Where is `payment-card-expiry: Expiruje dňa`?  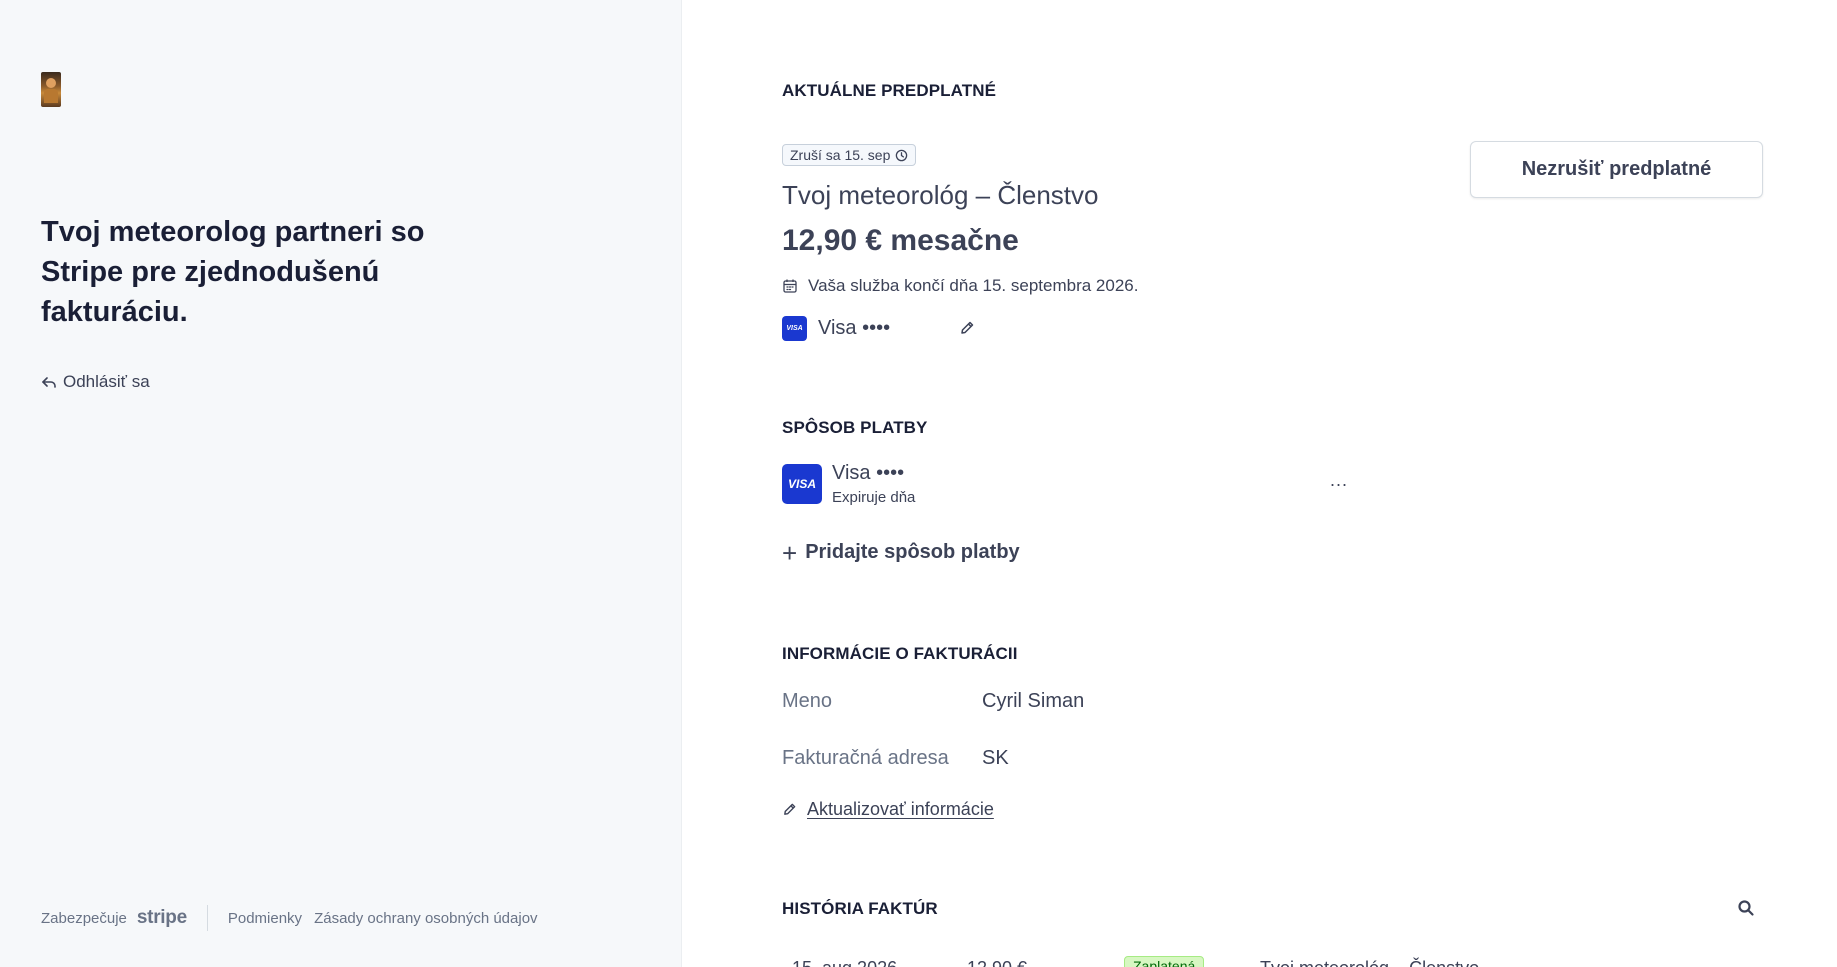
payment-card-expiry: Expiruje dňa is located at coordinates (874, 497).